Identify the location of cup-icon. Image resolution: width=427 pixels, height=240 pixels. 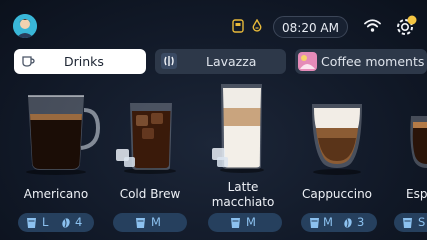
(28, 61).